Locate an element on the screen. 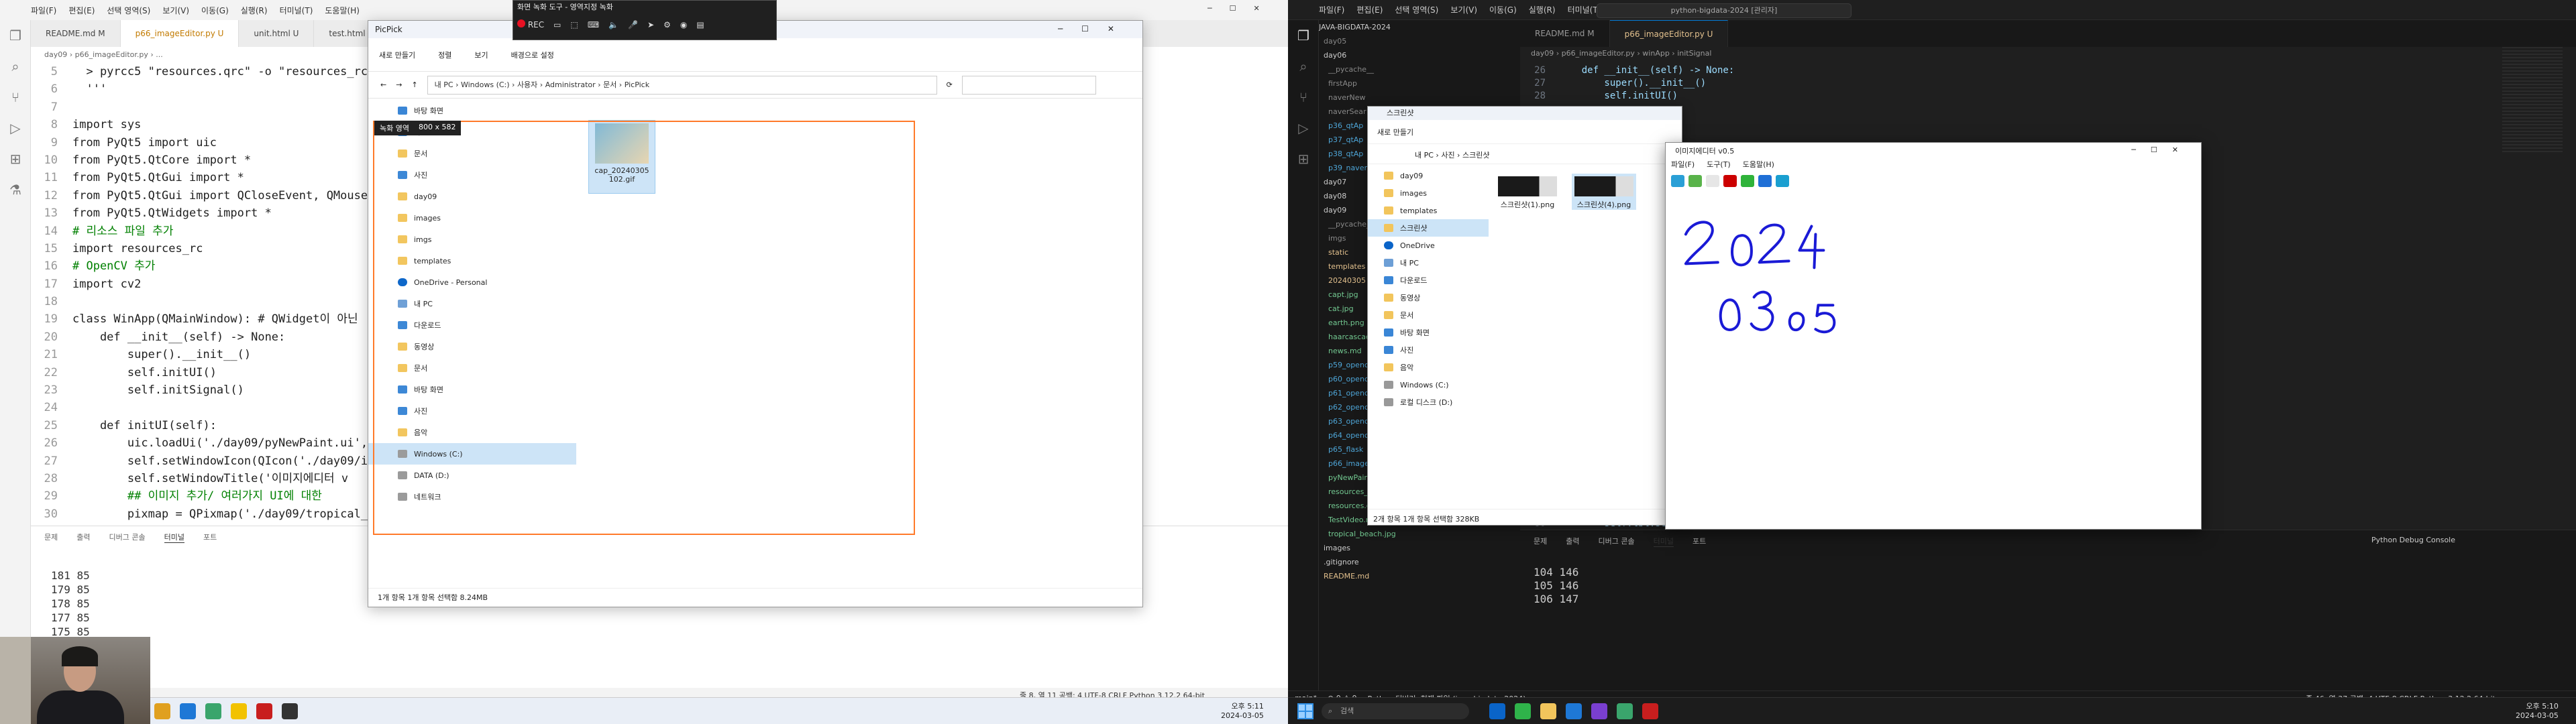  toolbar-button: 보기 is located at coordinates (481, 55).